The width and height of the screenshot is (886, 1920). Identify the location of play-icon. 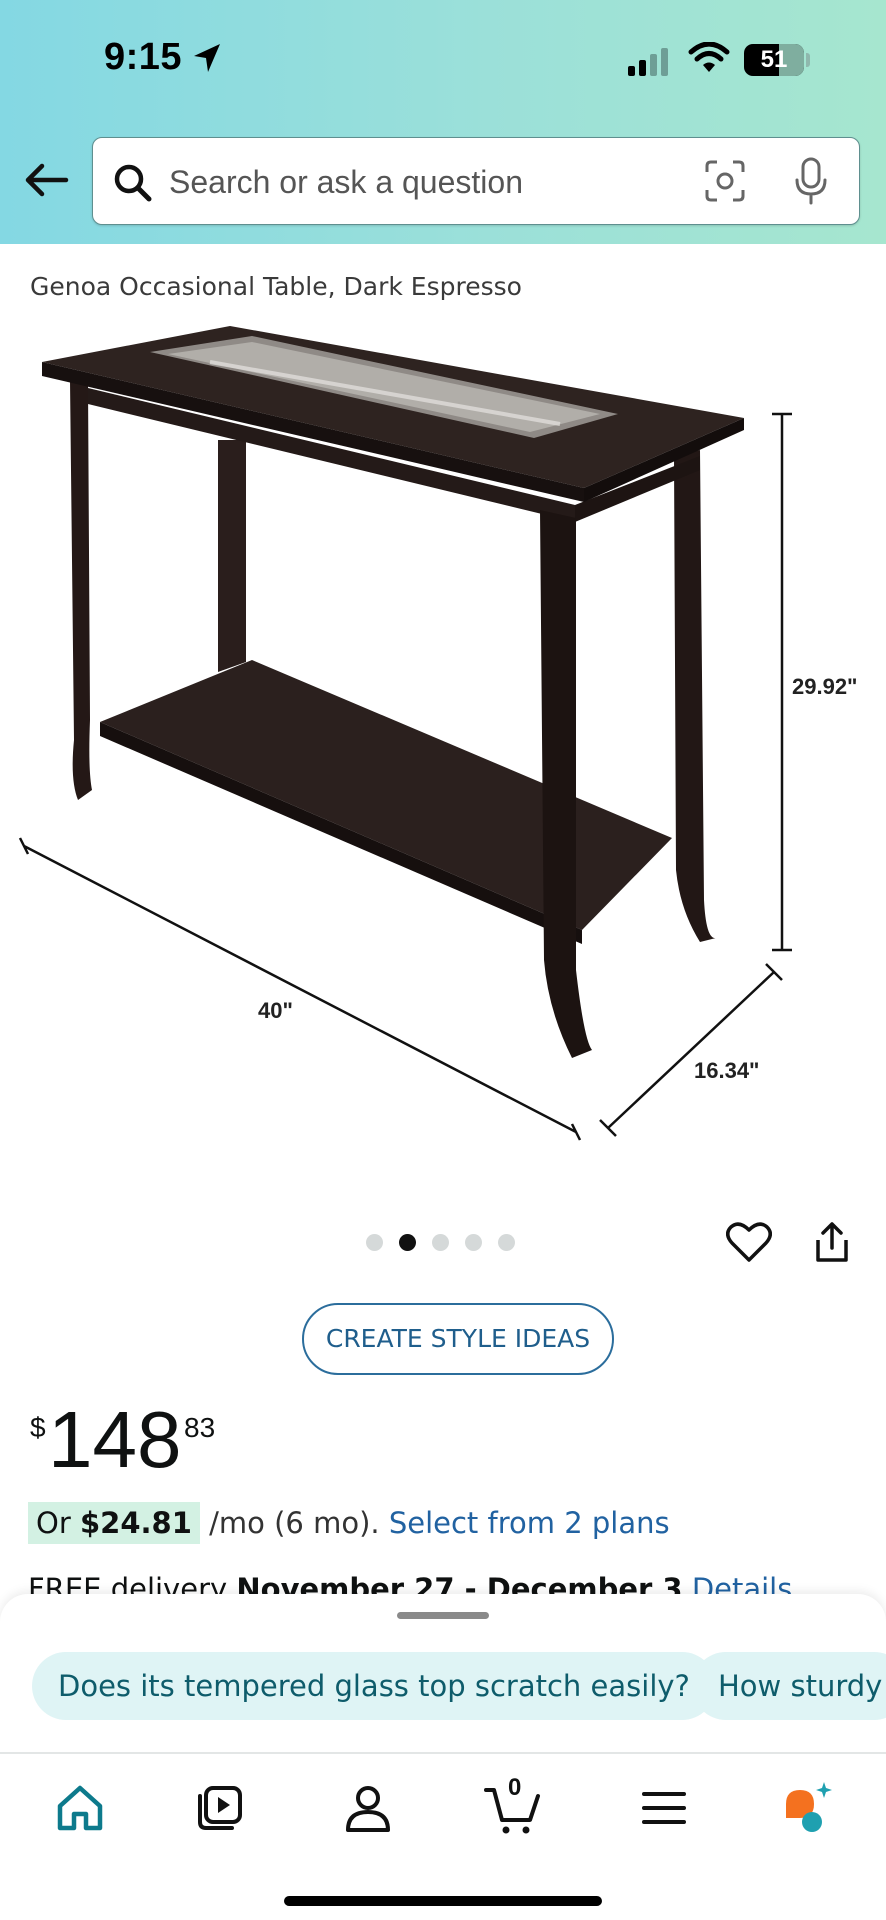
(220, 1808).